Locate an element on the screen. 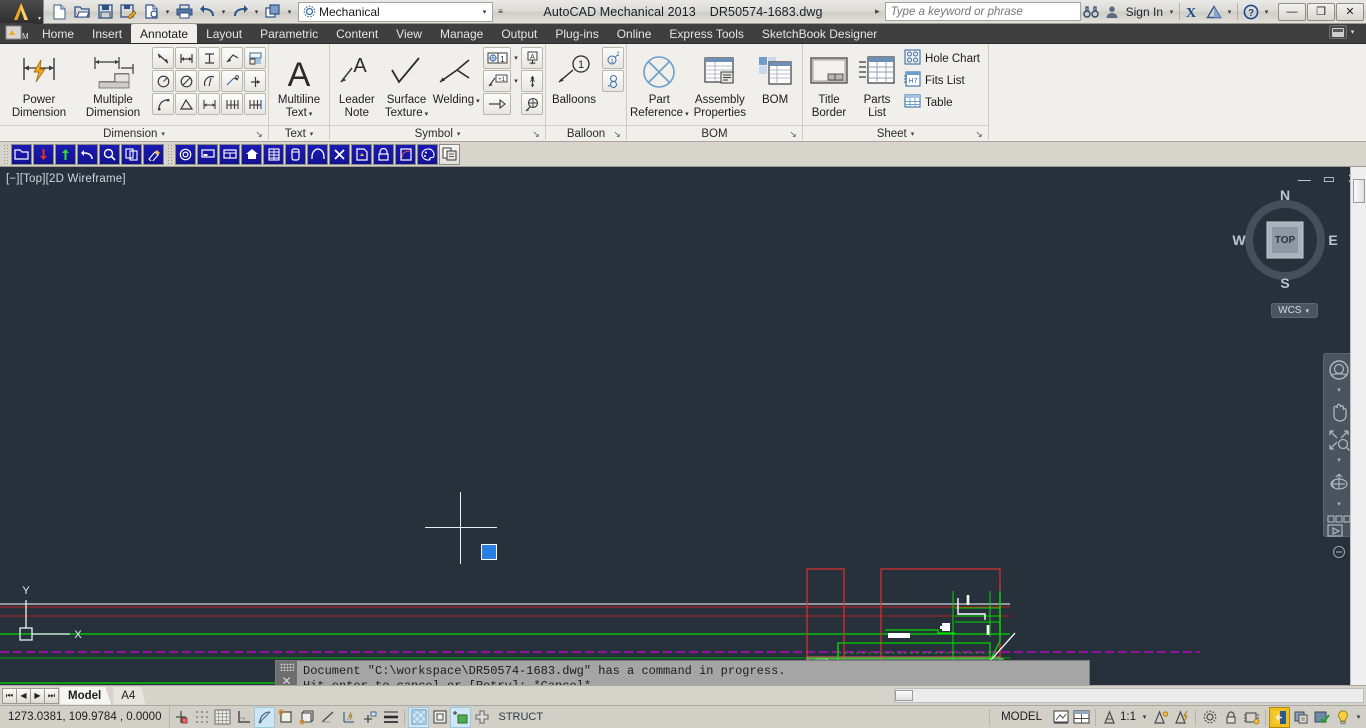 The height and width of the screenshot is (728, 1366). extract-up-button is located at coordinates (65, 154).